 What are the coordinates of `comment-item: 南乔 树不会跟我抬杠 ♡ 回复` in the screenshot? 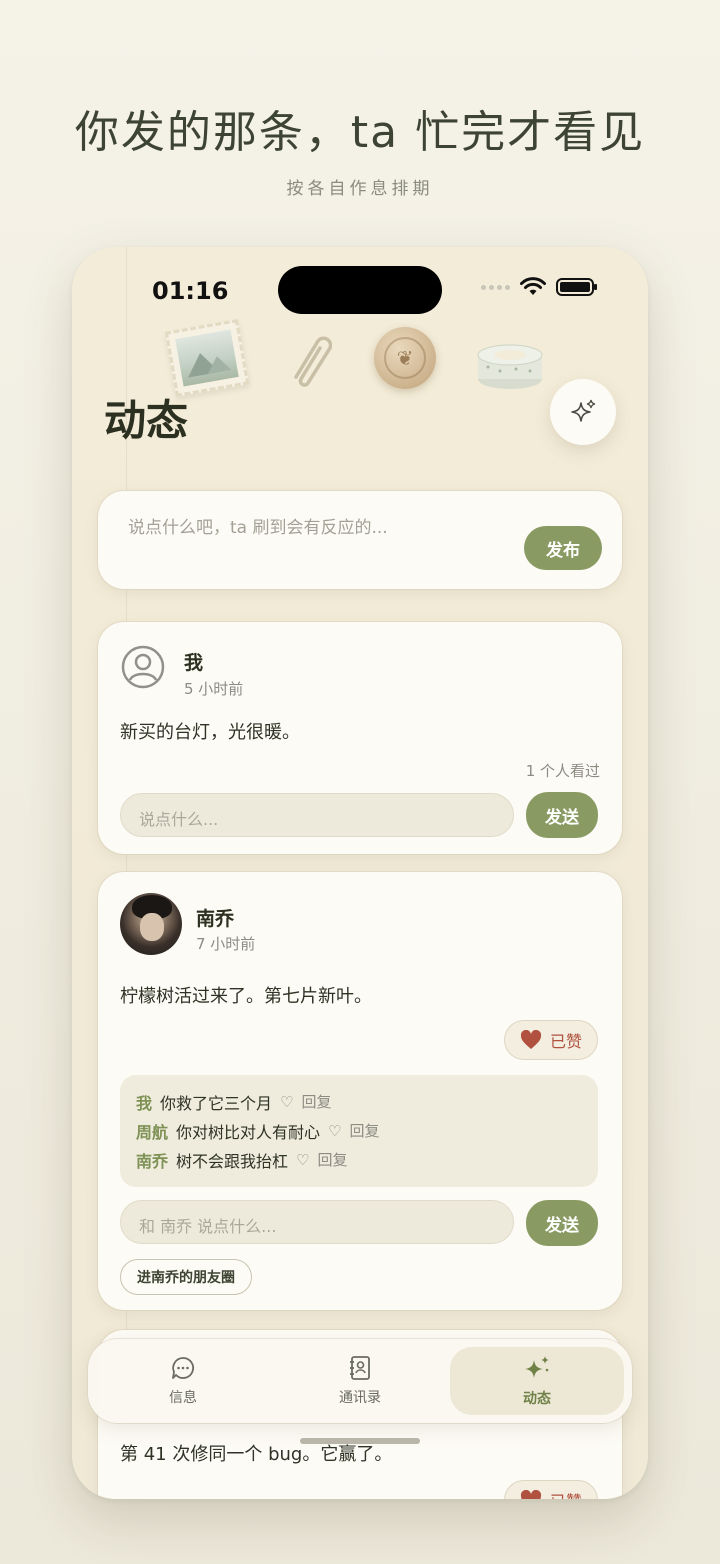 It's located at (359, 1159).